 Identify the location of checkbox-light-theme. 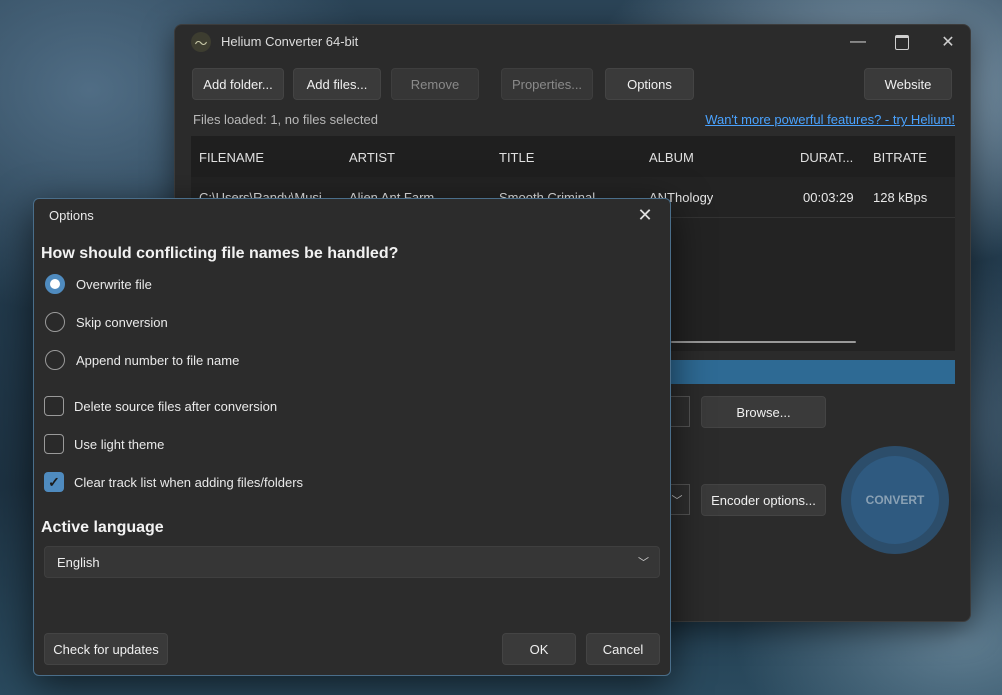
(54, 444).